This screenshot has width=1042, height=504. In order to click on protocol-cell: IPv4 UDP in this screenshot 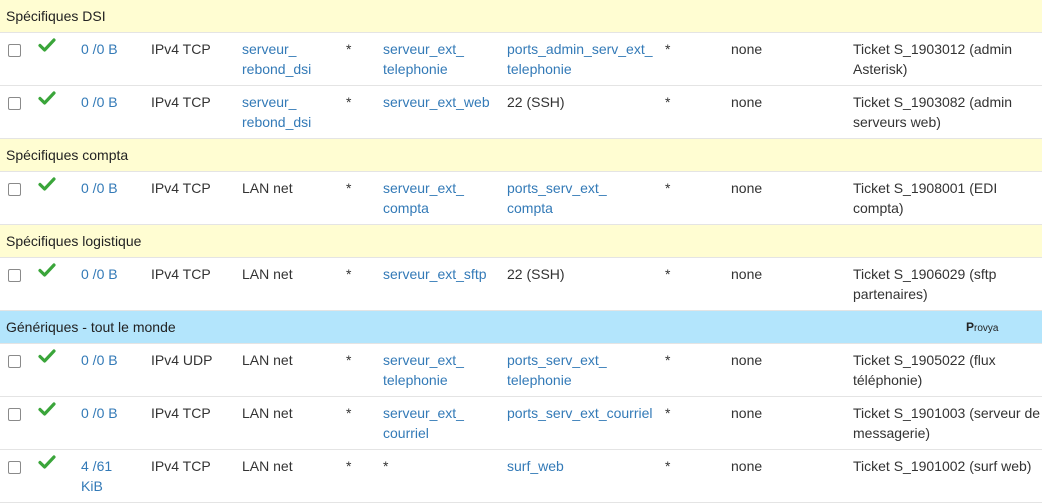, I will do `click(182, 360)`.